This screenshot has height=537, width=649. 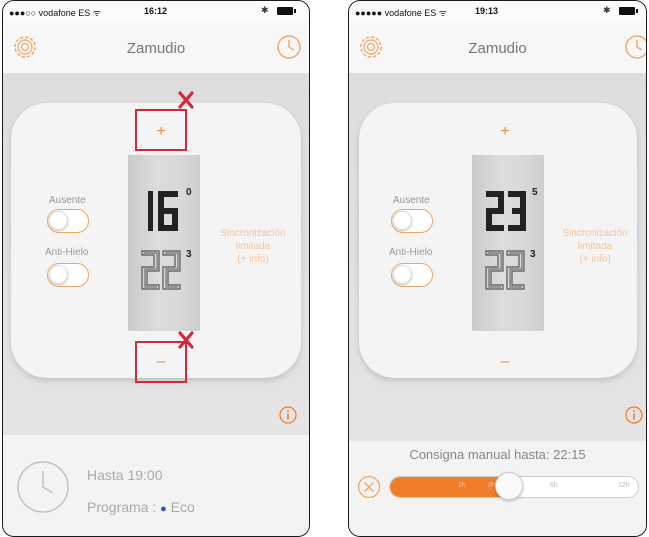 What do you see at coordinates (624, 485) in the screenshot?
I see `slider-tick-12h: 12h` at bounding box center [624, 485].